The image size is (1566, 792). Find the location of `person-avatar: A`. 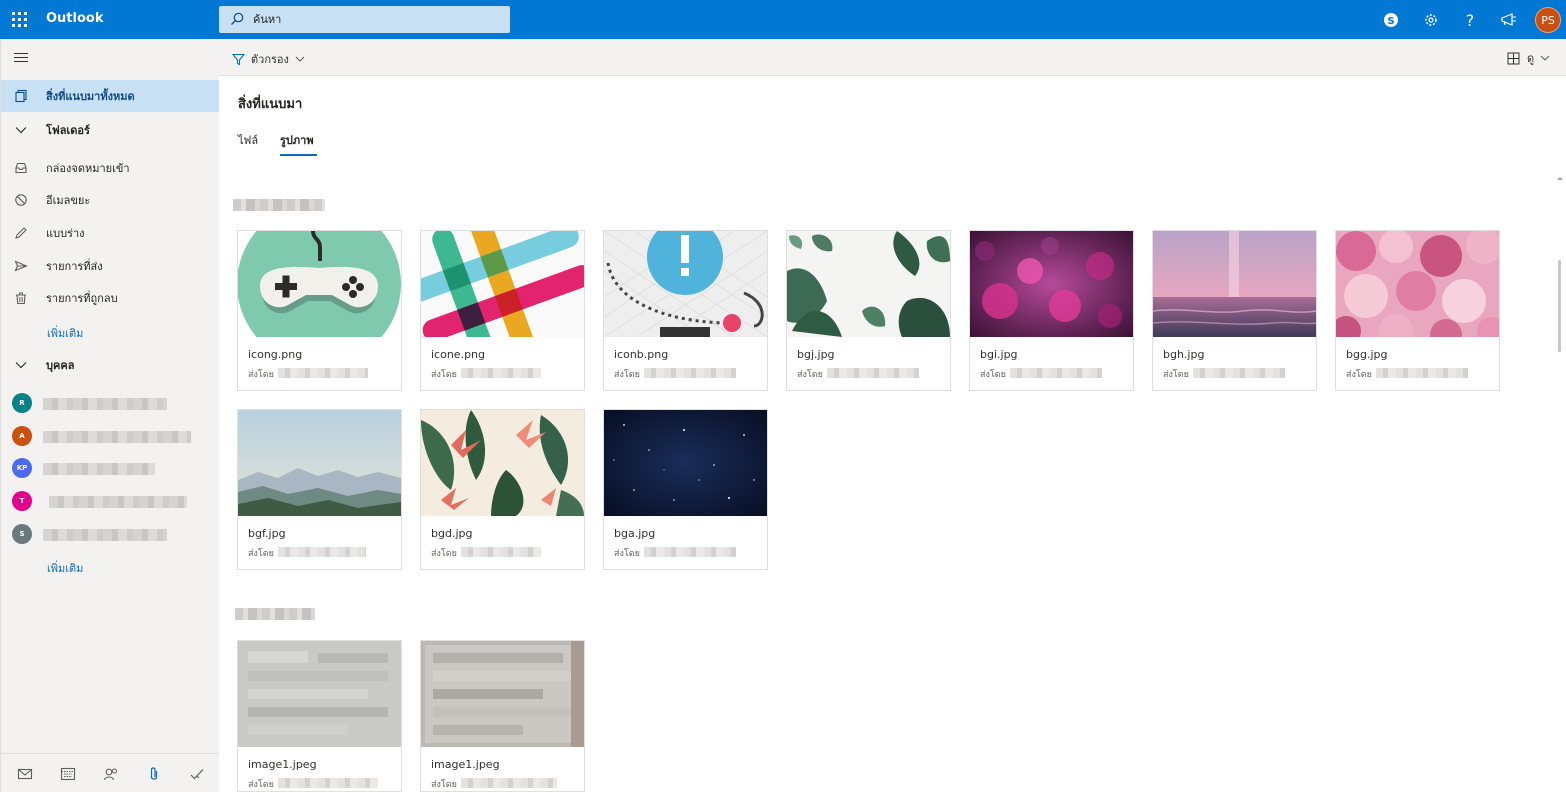

person-avatar: A is located at coordinates (22, 436).